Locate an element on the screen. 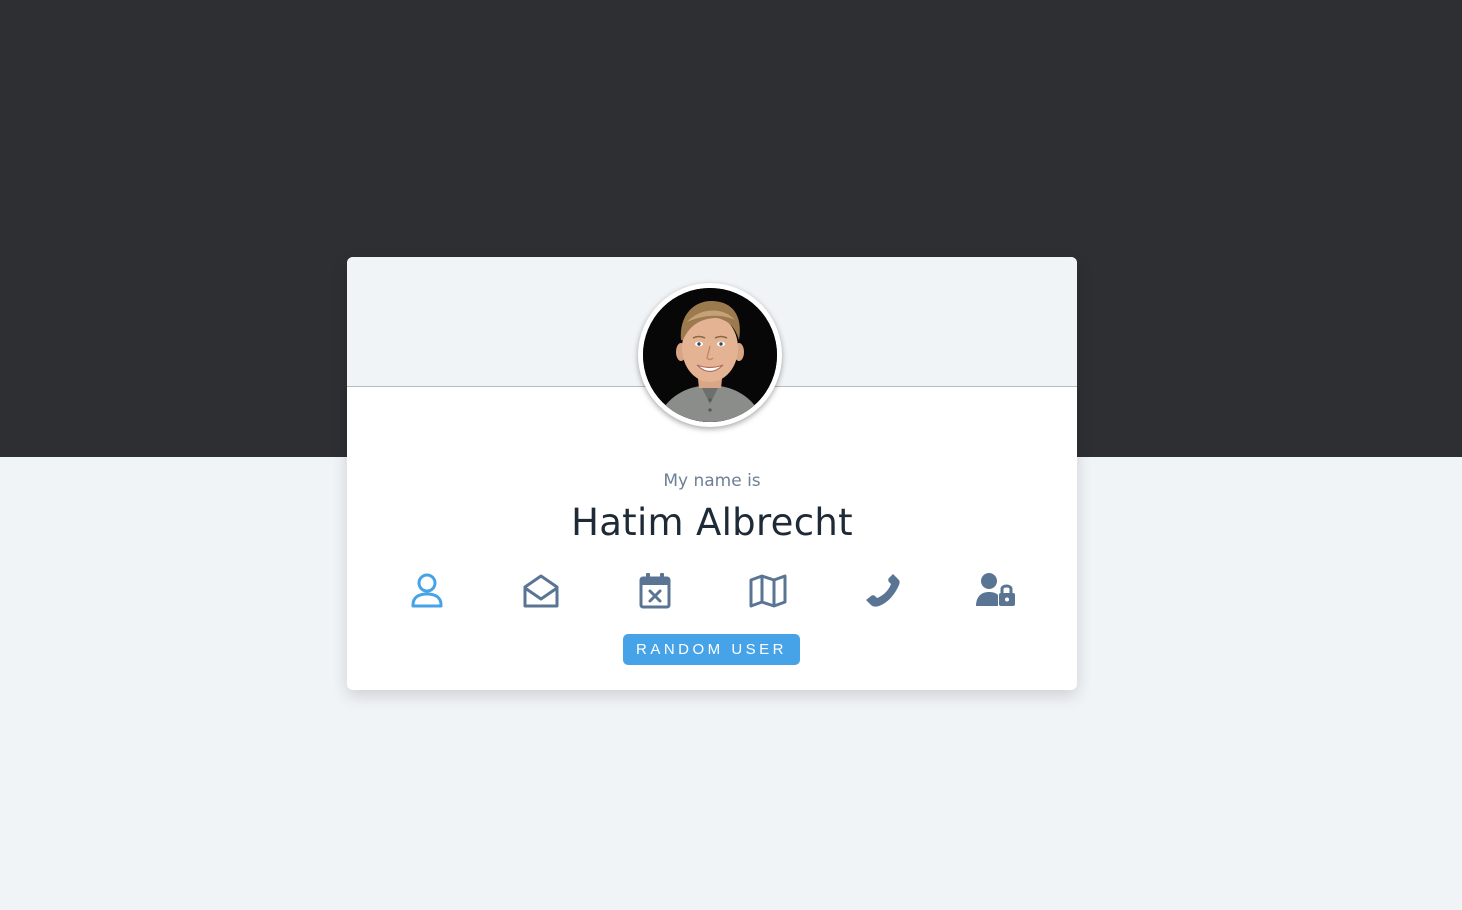 The image size is (1462, 910). map-icon is located at coordinates (768, 591).